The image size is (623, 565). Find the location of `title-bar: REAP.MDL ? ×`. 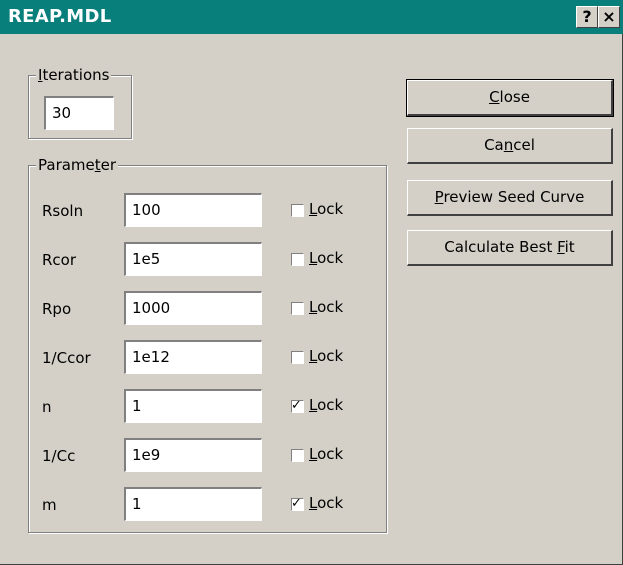

title-bar: REAP.MDL ? × is located at coordinates (311, 17).